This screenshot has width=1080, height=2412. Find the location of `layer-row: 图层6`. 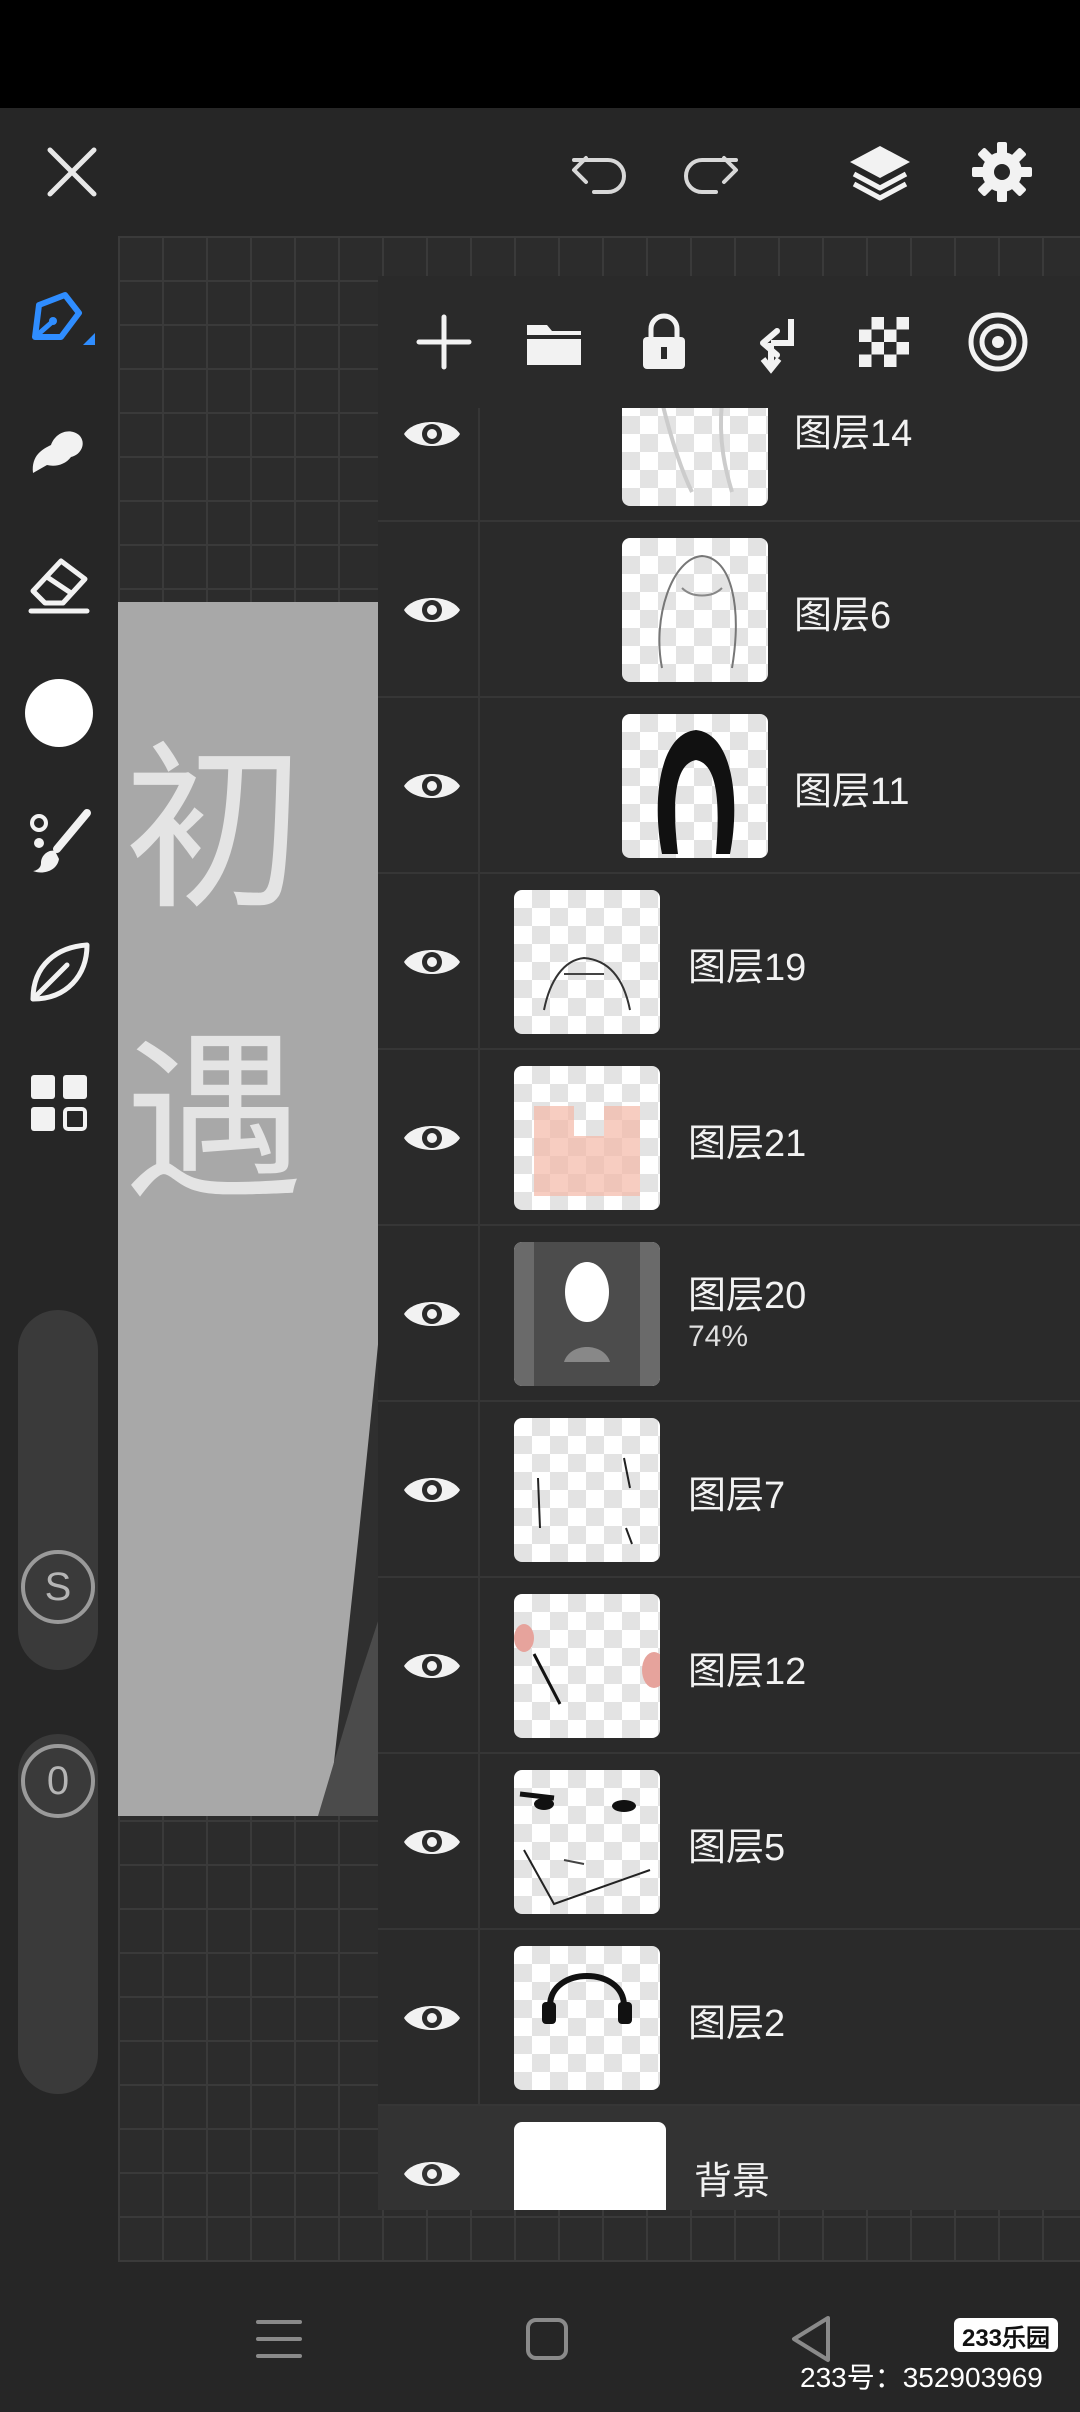

layer-row: 图层6 is located at coordinates (729, 610).